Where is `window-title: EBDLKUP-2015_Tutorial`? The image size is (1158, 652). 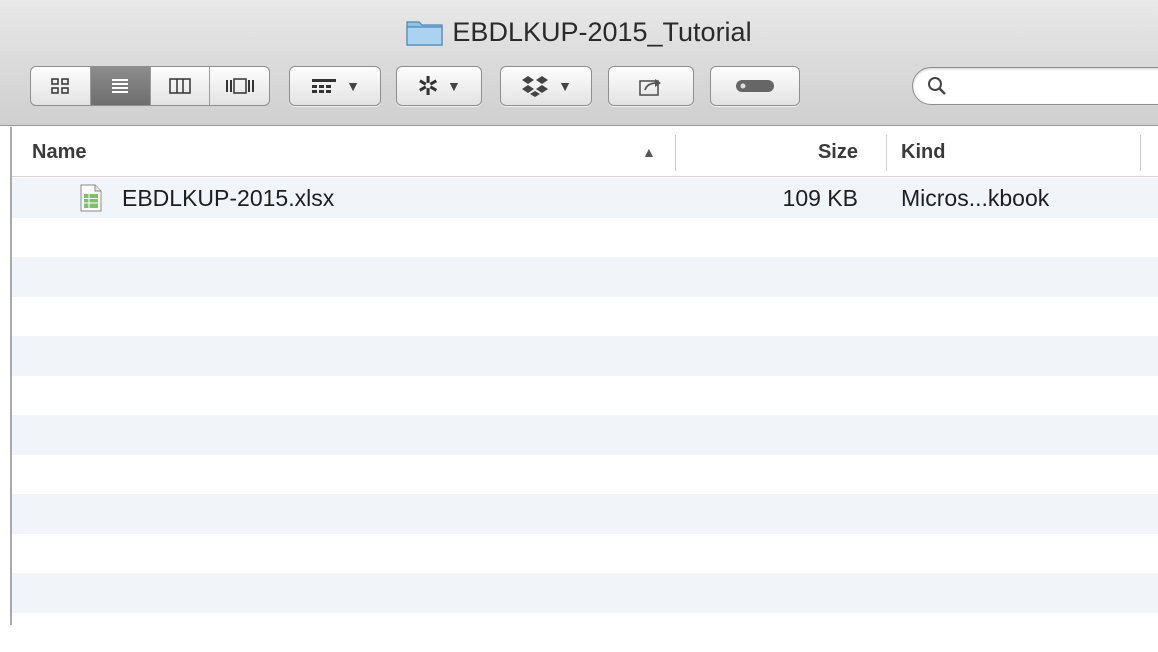
window-title: EBDLKUP-2015_Tutorial is located at coordinates (601, 32).